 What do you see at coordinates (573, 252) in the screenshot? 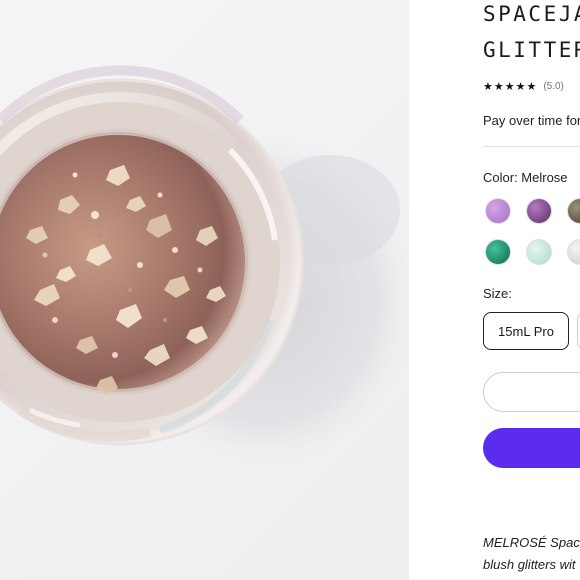
I see `color-swatch-silver` at bounding box center [573, 252].